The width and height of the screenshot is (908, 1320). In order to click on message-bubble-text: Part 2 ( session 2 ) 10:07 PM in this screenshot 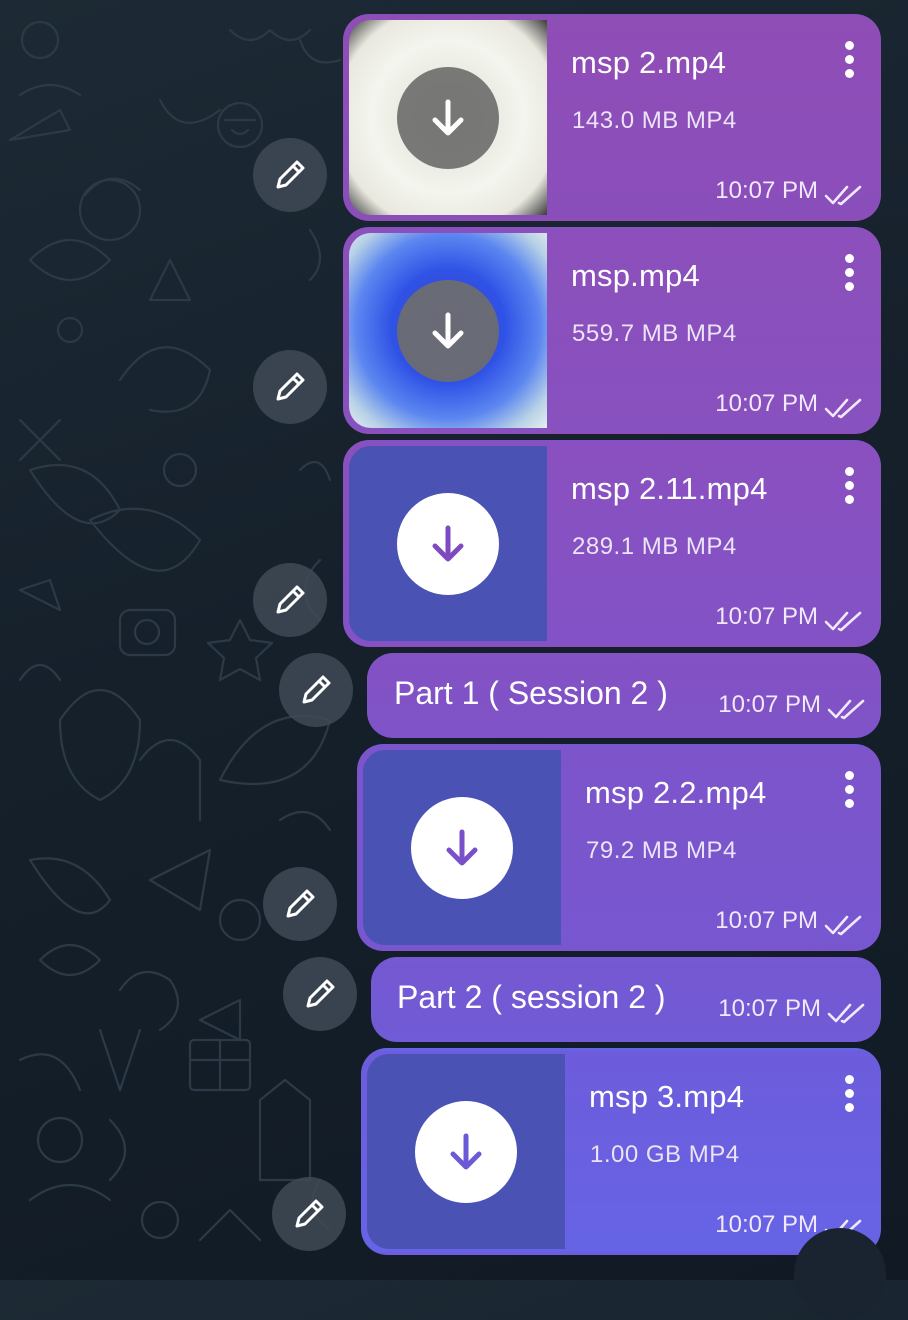, I will do `click(626, 999)`.